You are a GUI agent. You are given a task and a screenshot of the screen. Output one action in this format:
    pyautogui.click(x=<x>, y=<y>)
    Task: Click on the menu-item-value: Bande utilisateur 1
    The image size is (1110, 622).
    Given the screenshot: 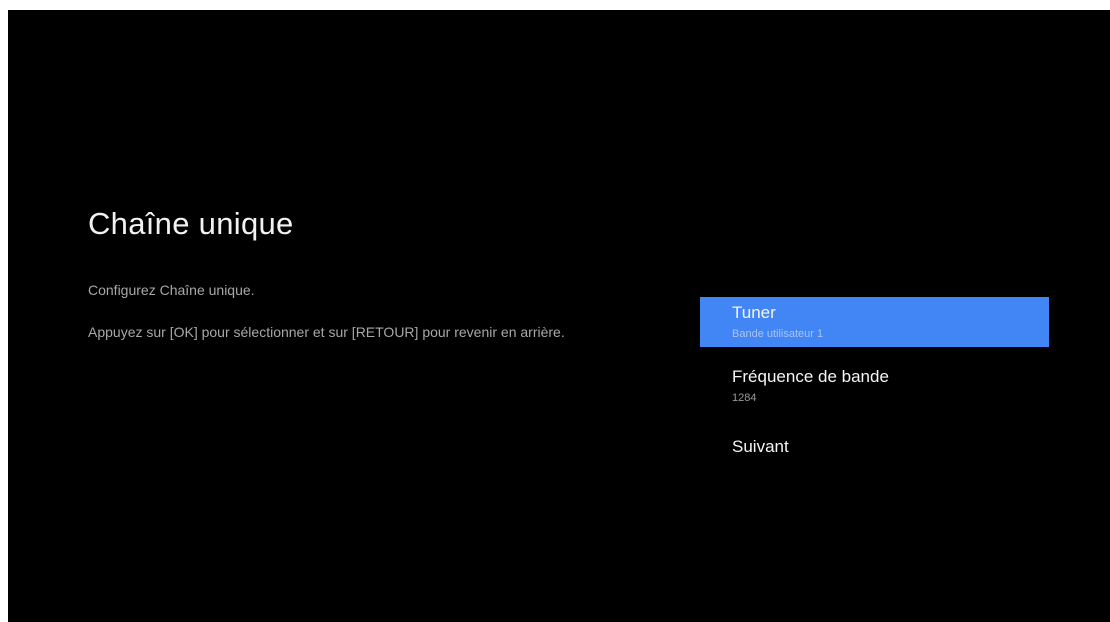 What is the action you would take?
    pyautogui.click(x=778, y=334)
    